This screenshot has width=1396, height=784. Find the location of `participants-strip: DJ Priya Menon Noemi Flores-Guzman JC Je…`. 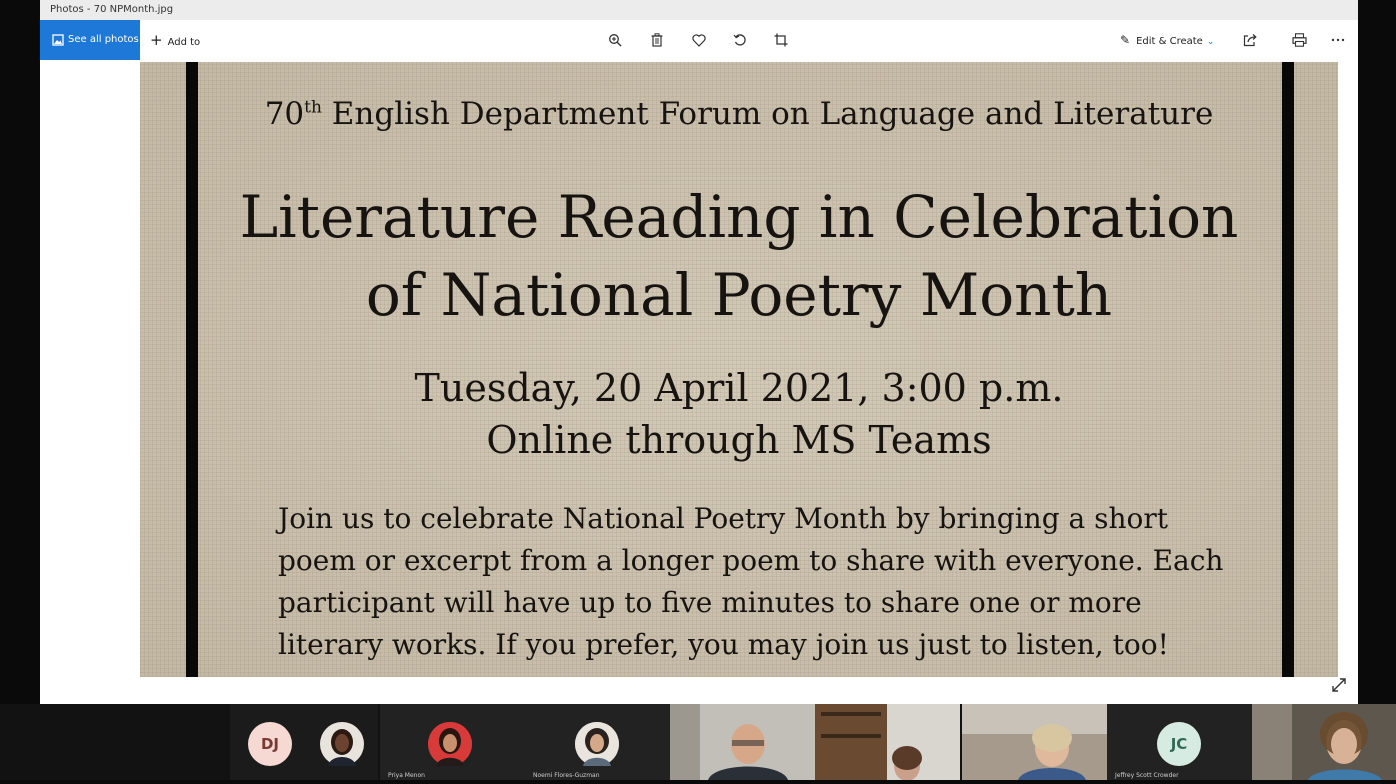

participants-strip: DJ Priya Menon Noemi Flores-Guzman JC Je… is located at coordinates (698, 742).